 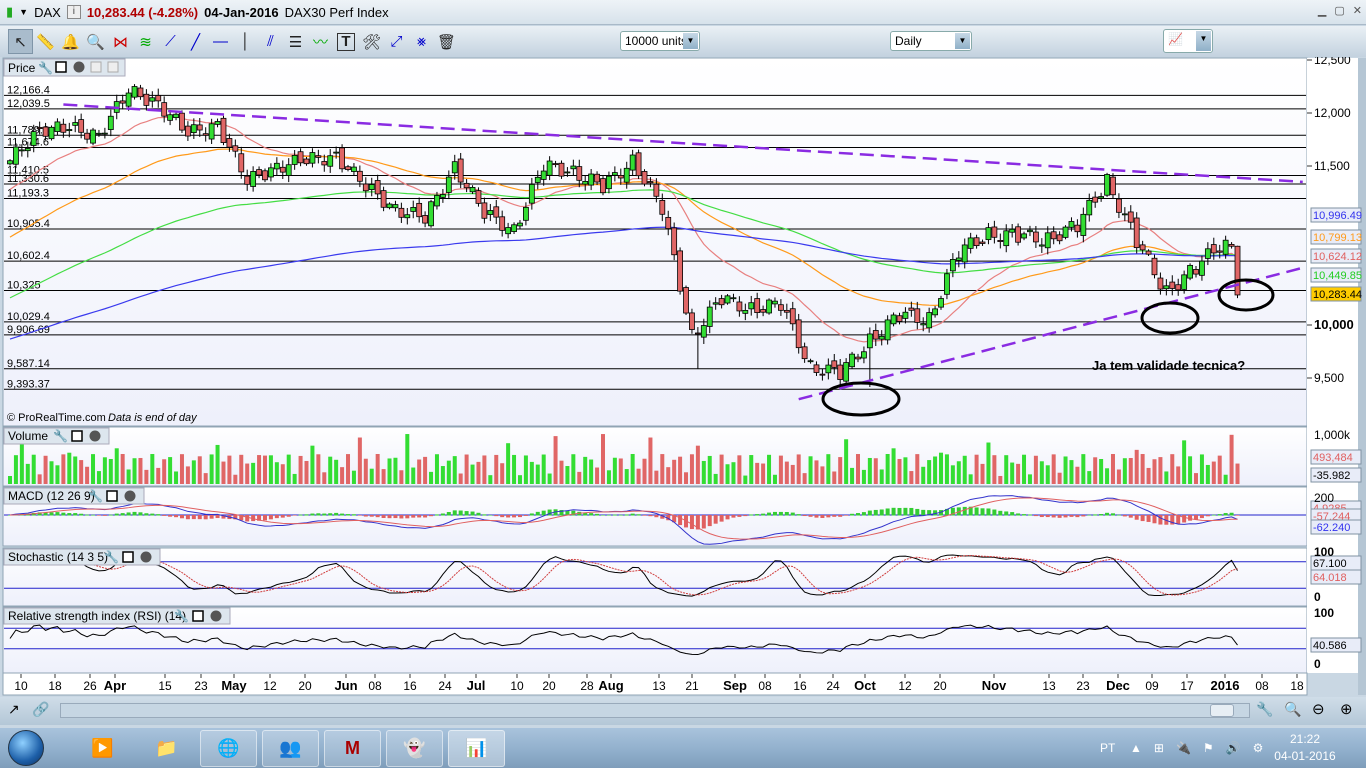 What do you see at coordinates (655, 710) in the screenshot?
I see `horizontal-scrollbar` at bounding box center [655, 710].